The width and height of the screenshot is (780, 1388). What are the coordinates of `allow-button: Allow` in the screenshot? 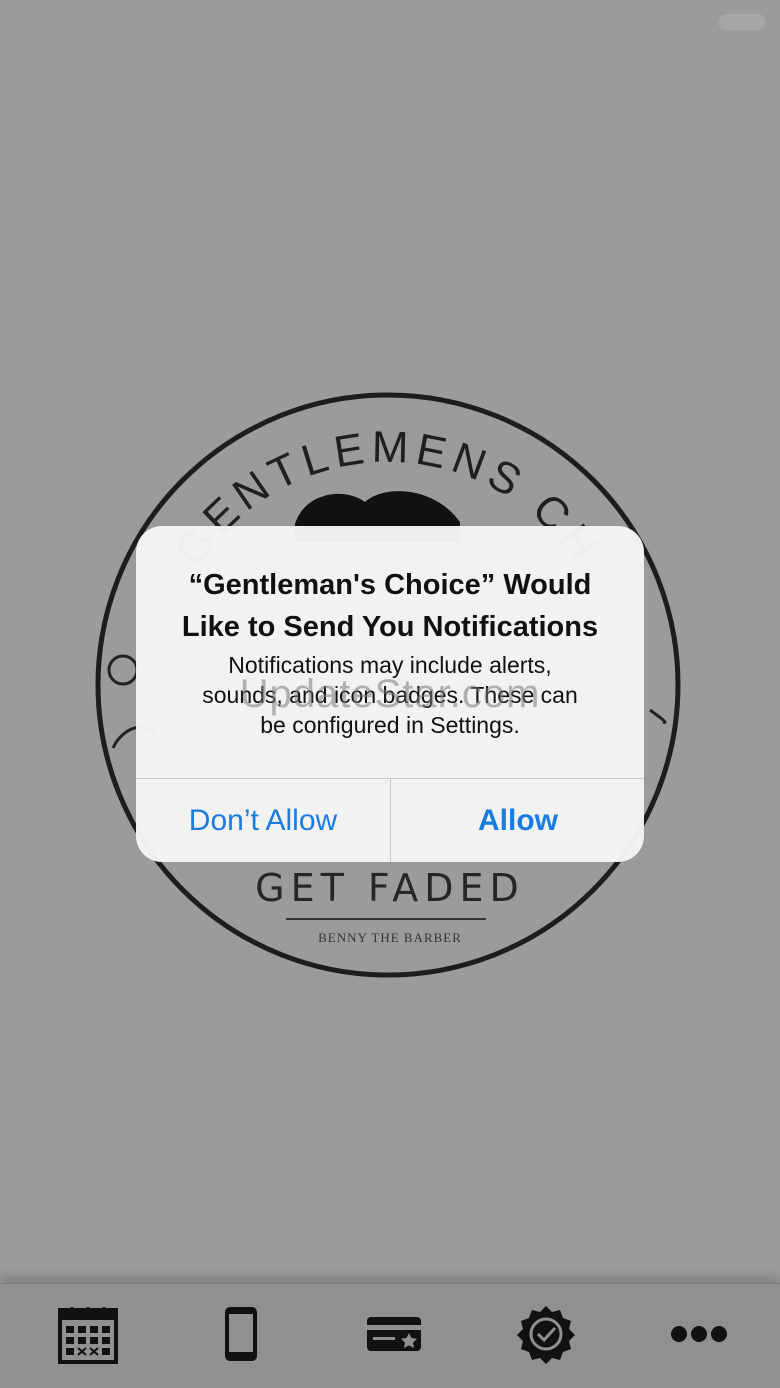 It's located at (517, 820).